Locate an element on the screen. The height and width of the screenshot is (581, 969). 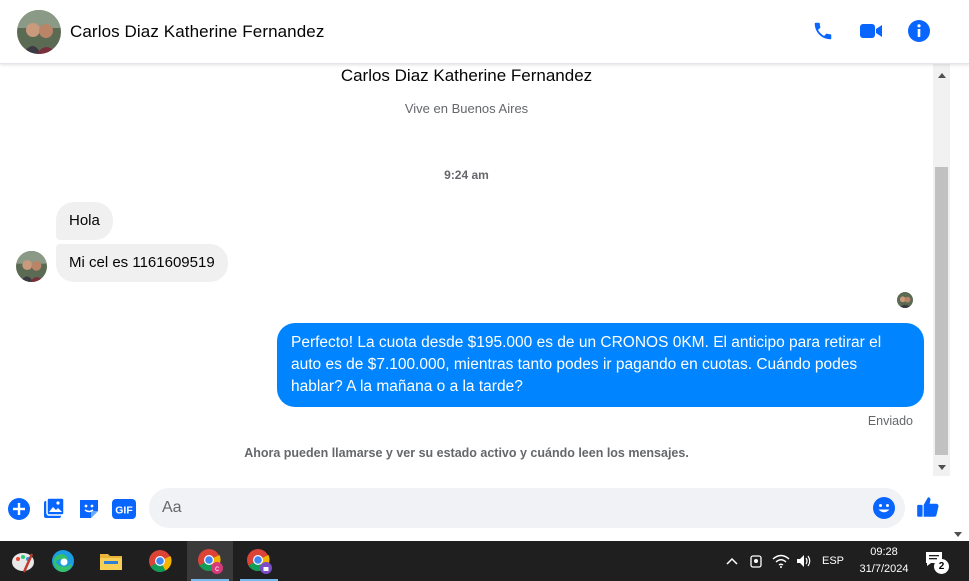
svg-text: c is located at coordinates (217, 568).